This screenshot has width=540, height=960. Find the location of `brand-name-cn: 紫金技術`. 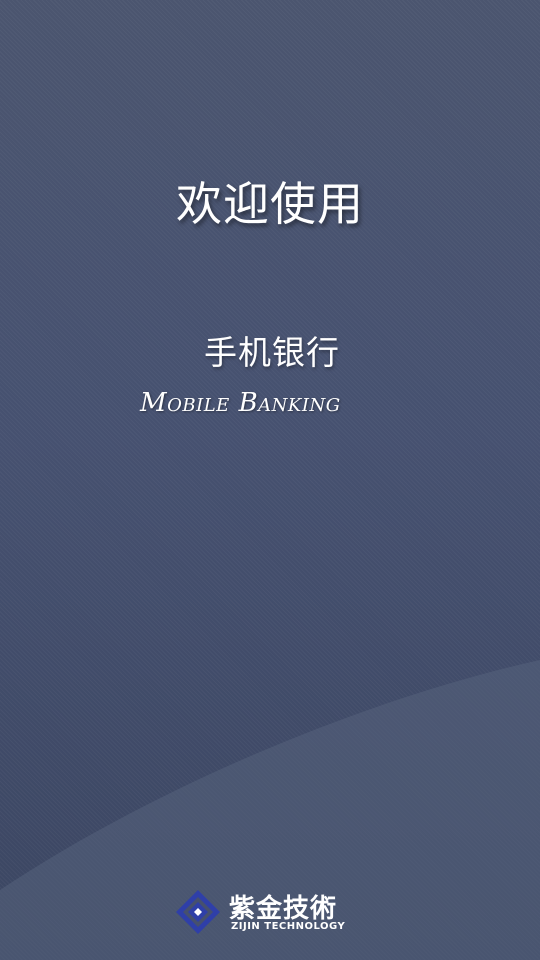

brand-name-cn: 紫金技術 is located at coordinates (283, 909).